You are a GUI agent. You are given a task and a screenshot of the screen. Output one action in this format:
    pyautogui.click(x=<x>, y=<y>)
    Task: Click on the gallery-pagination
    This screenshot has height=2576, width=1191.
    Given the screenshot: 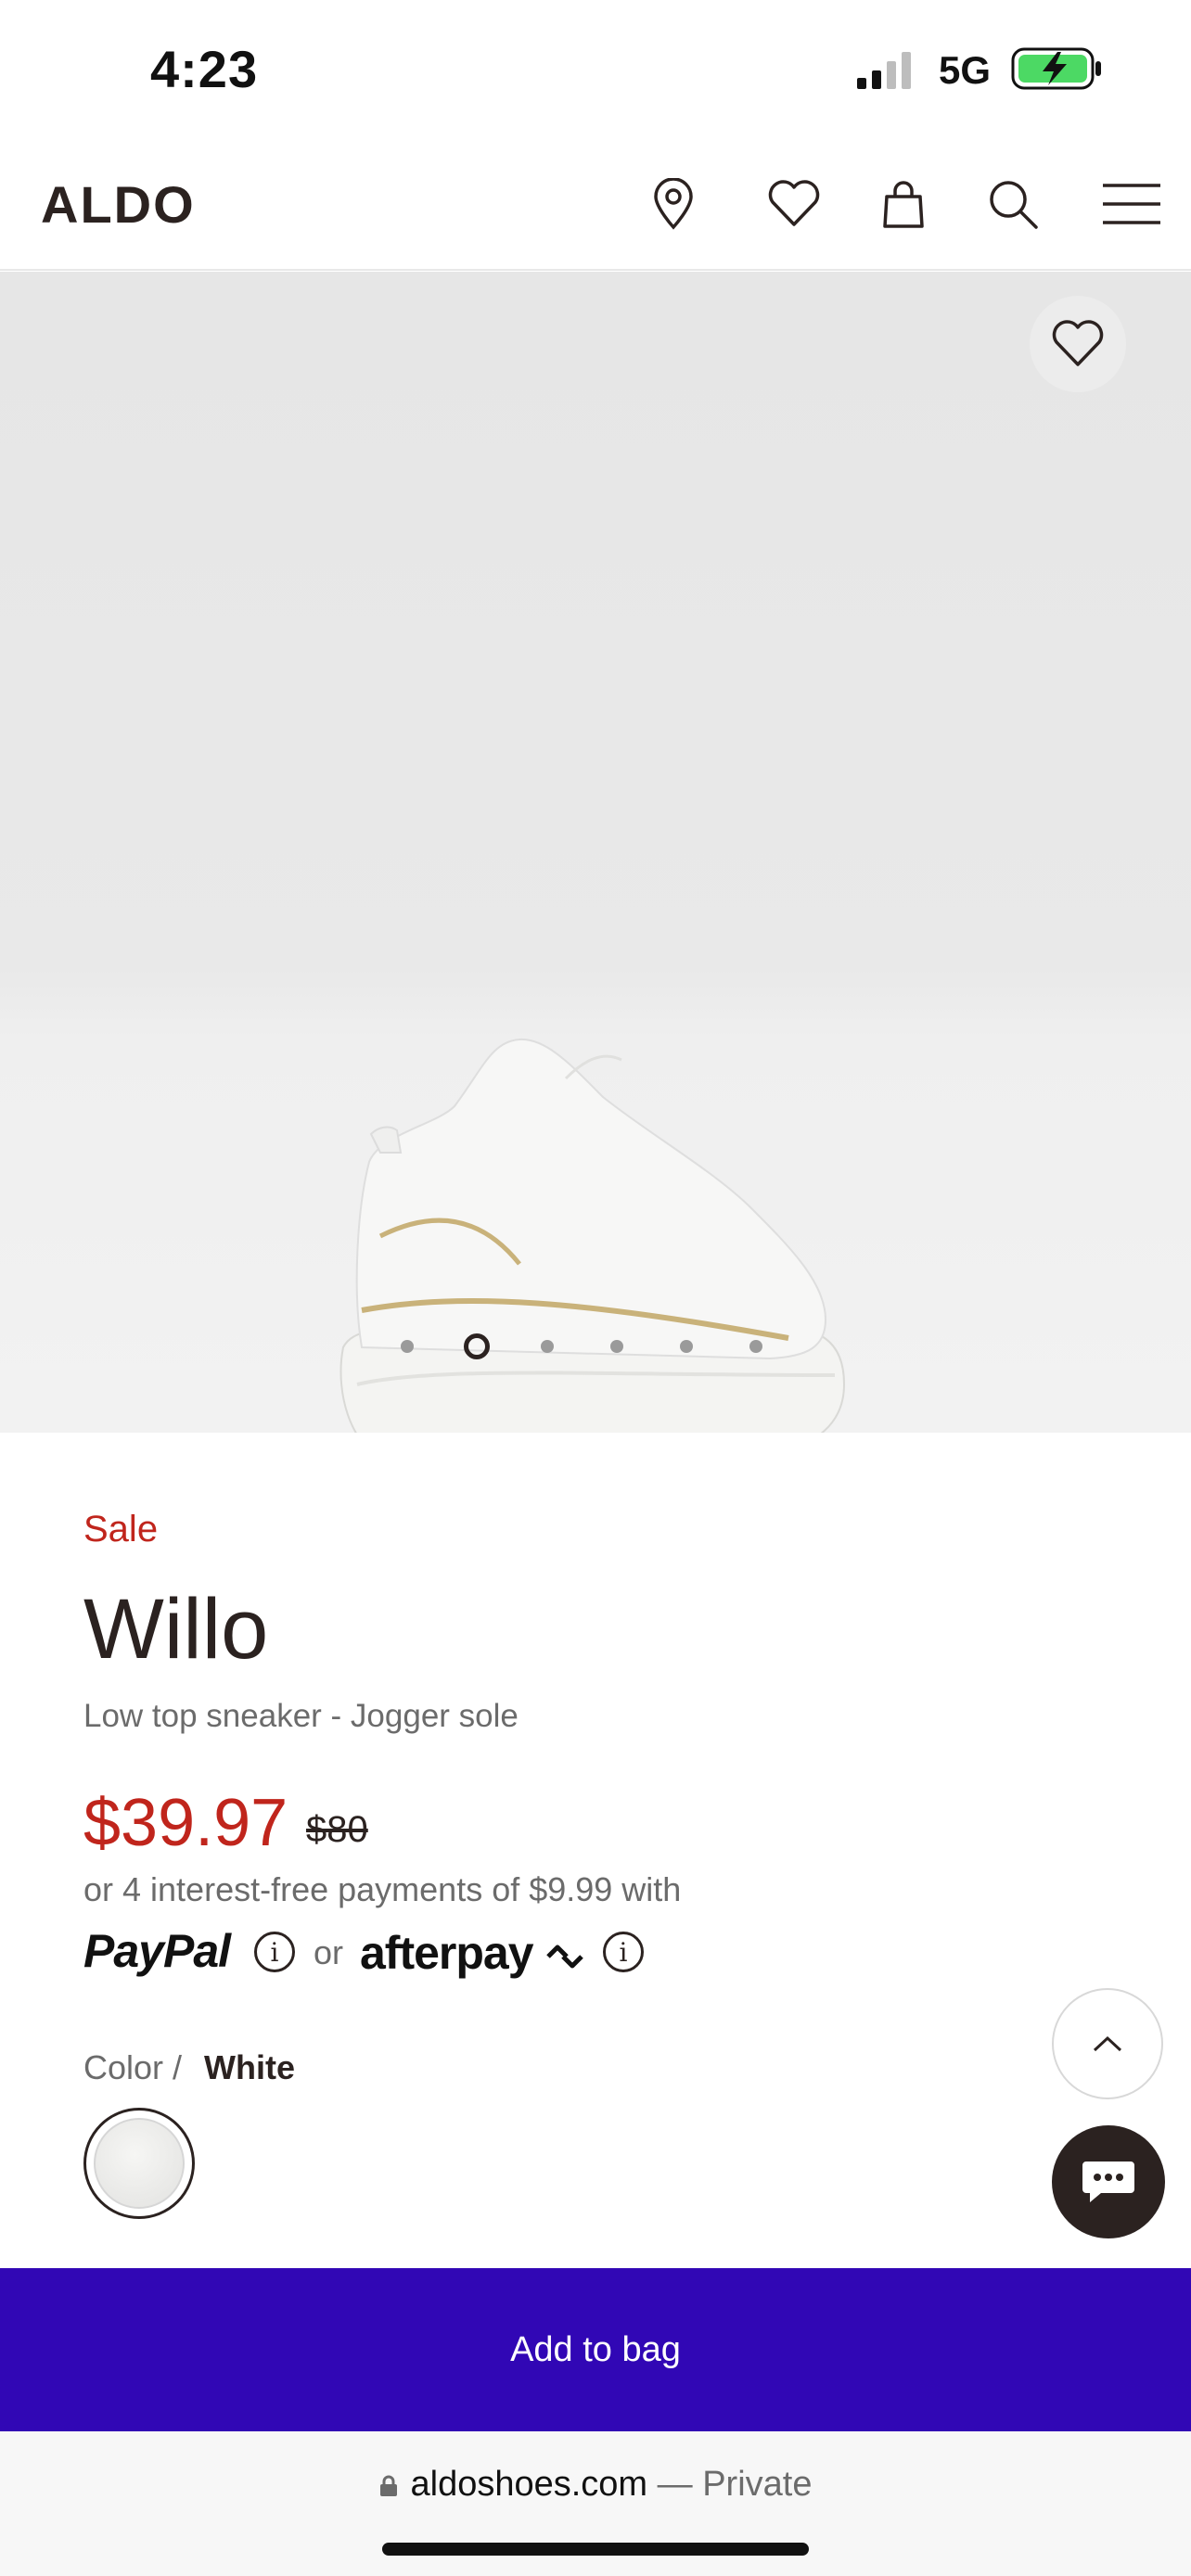 What is the action you would take?
    pyautogui.click(x=595, y=1347)
    